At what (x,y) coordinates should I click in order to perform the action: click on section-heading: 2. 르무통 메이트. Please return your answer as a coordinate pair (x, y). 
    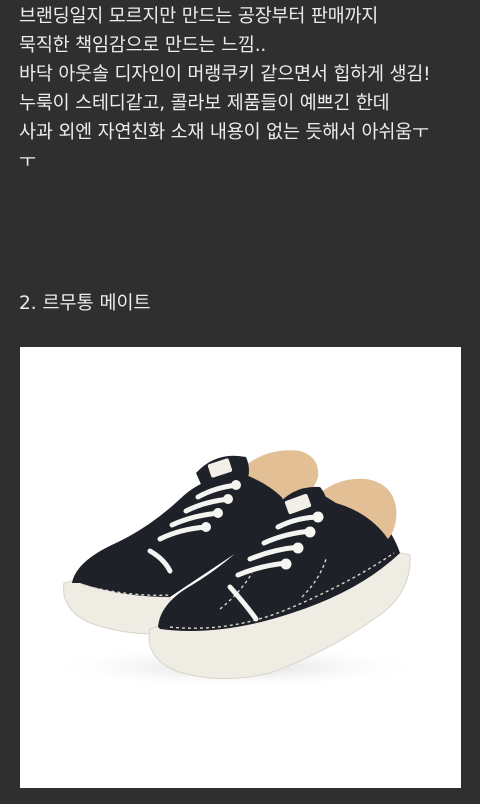
    Looking at the image, I should click on (85, 303).